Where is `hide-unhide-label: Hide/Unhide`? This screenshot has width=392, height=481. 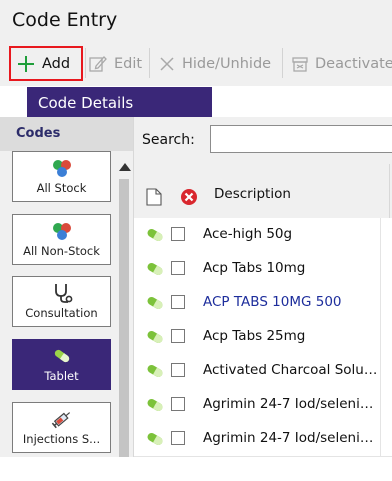
hide-unhide-label: Hide/Unhide is located at coordinates (227, 63).